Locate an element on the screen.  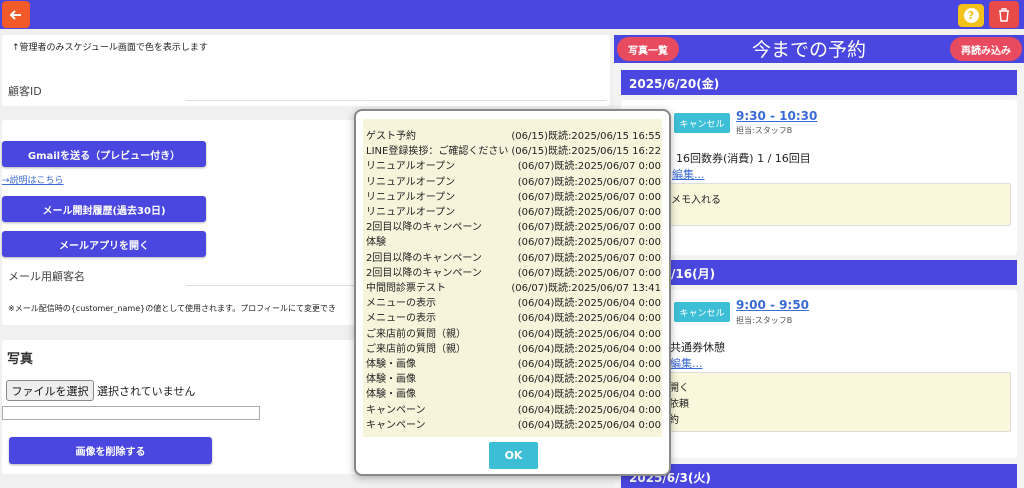
help-icon: ? is located at coordinates (971, 15).